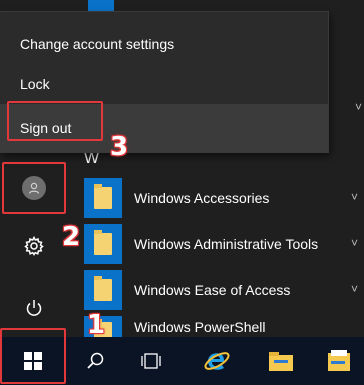 This screenshot has width=364, height=385. I want to click on lock-item: Lock, so click(164, 84).